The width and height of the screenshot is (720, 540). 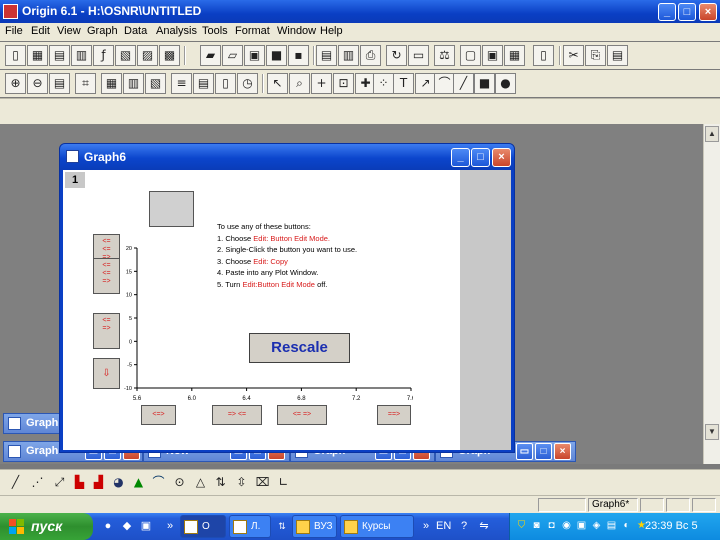 What do you see at coordinates (179, 482) in the screenshot?
I see `polar-plot-icon: ⊙` at bounding box center [179, 482].